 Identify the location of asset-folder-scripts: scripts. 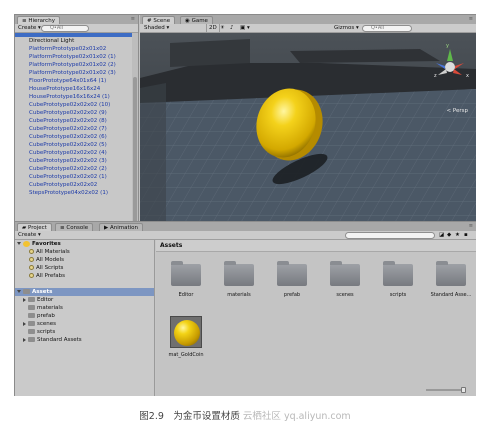
(398, 279).